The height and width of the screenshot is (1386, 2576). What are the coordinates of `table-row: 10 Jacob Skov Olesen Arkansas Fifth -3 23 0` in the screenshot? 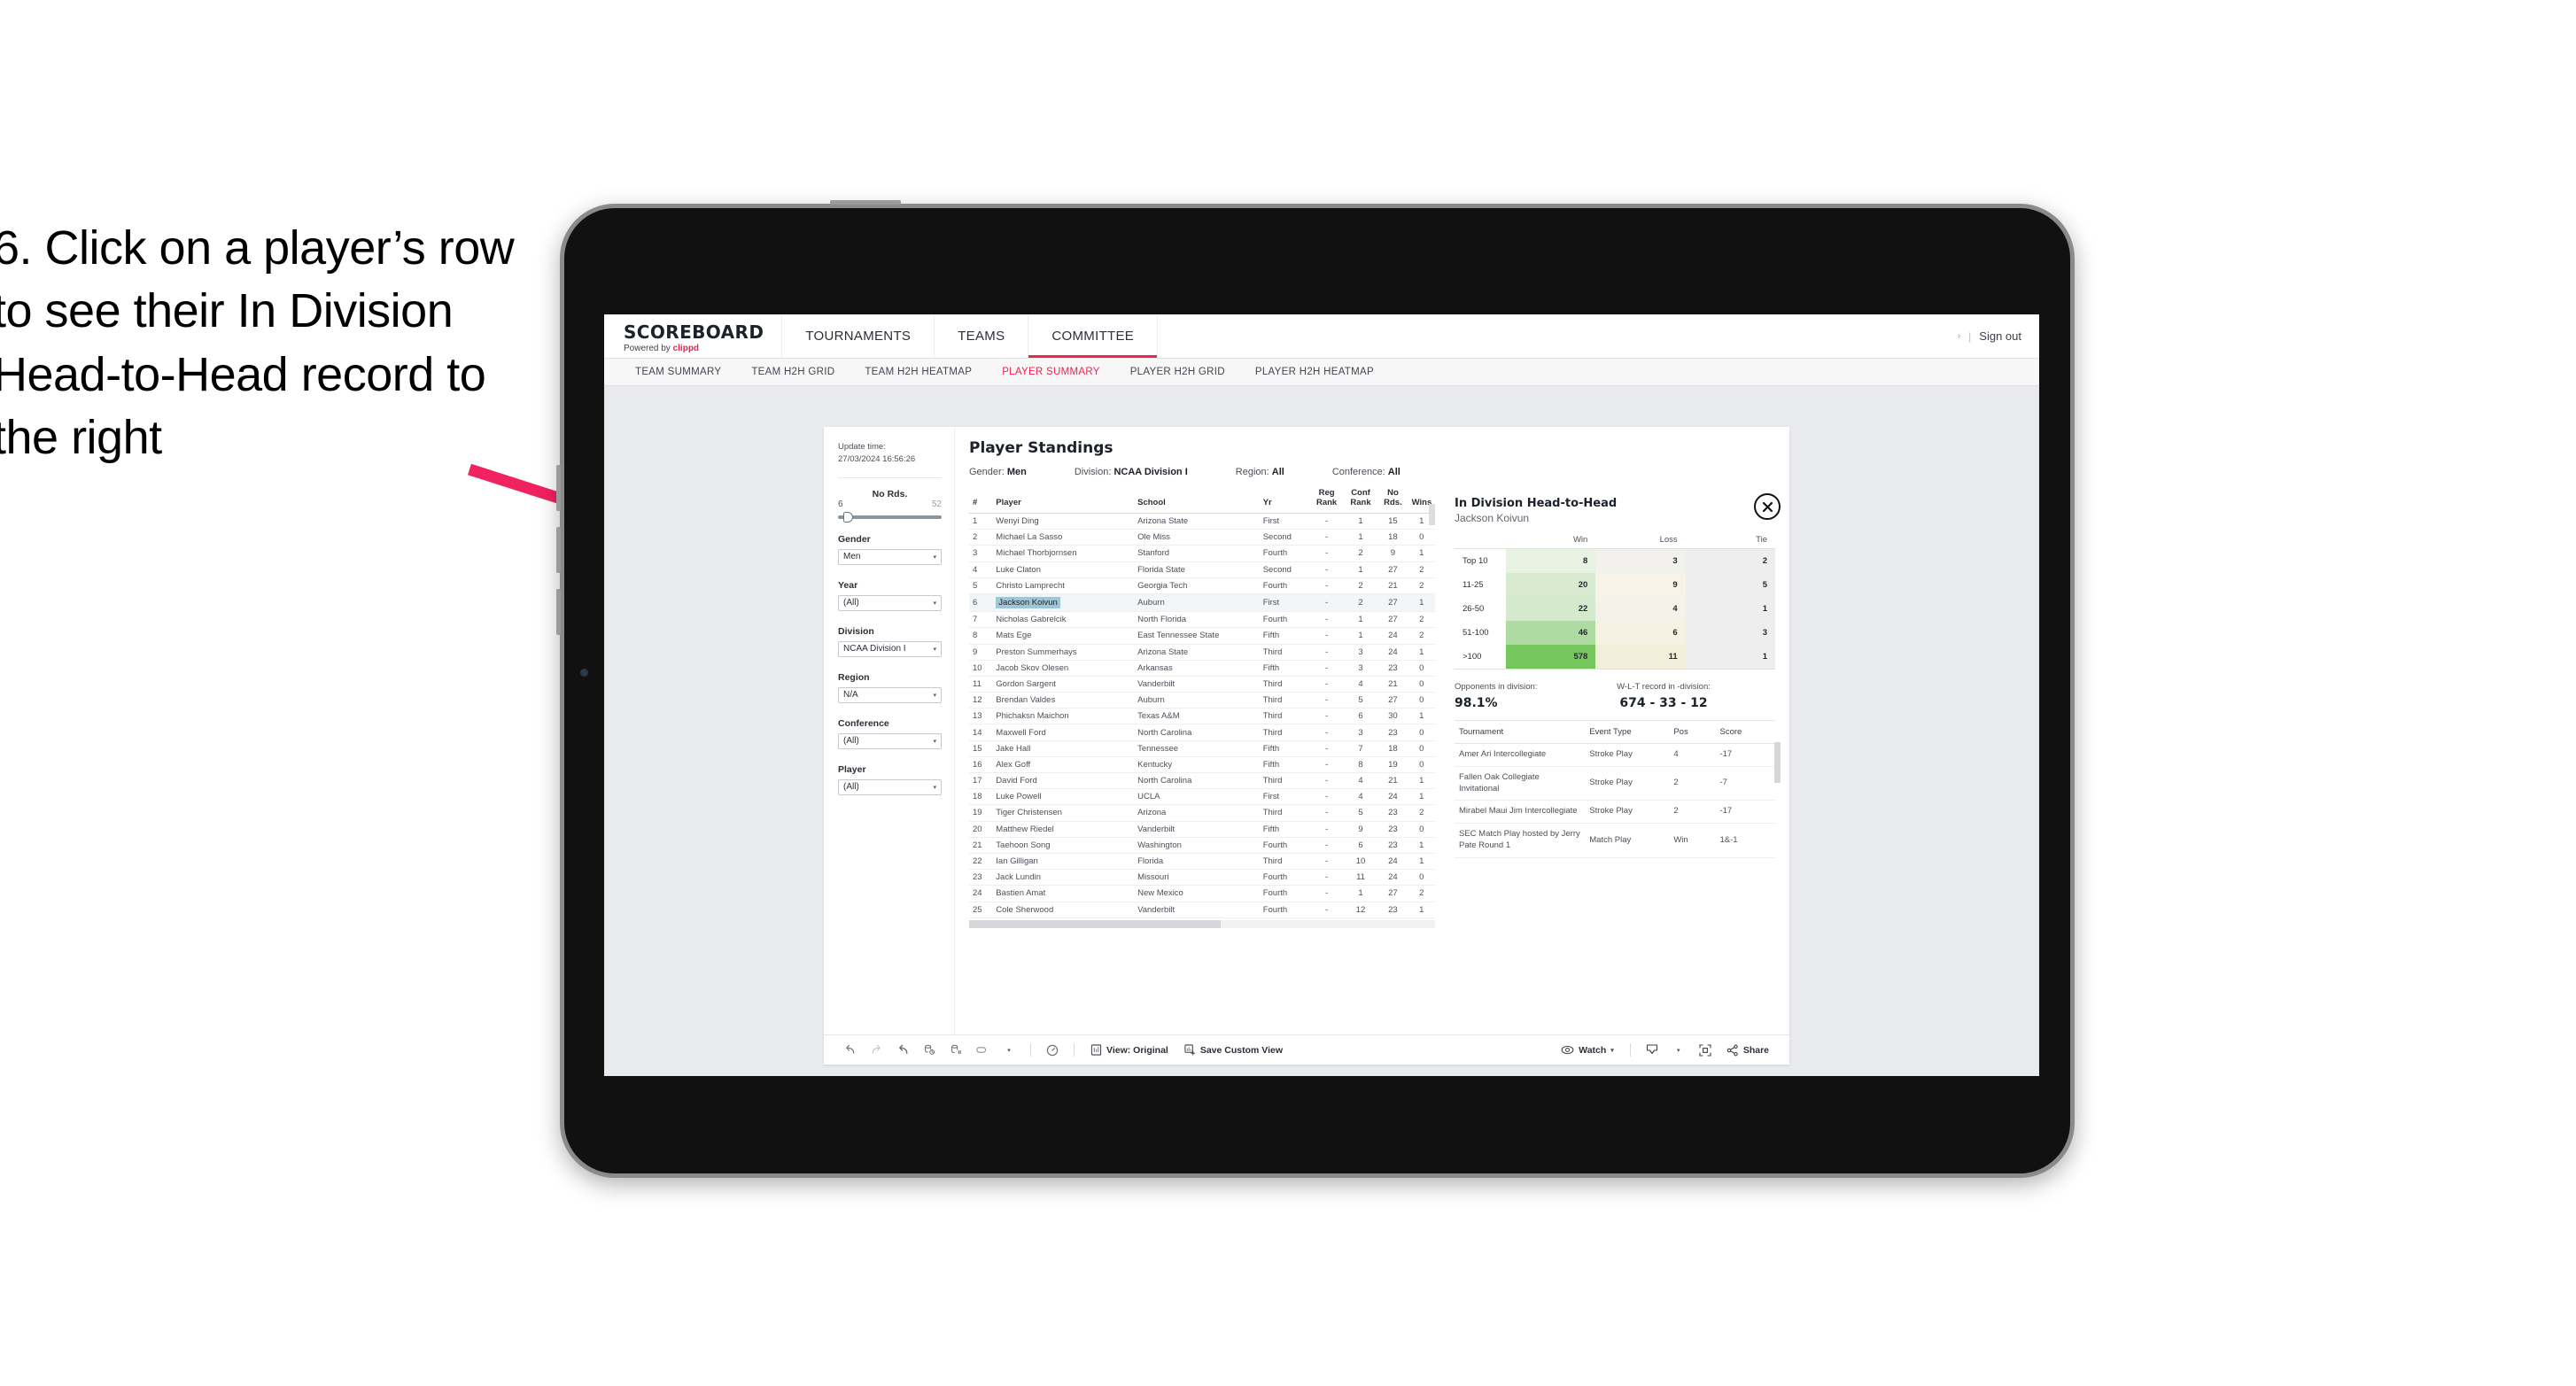 It's located at (1202, 669).